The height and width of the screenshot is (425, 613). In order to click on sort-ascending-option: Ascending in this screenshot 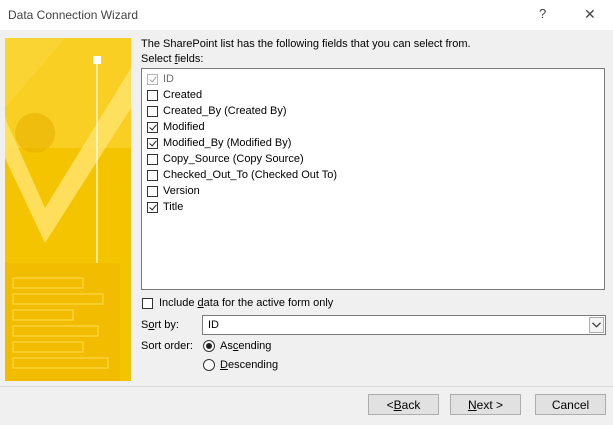, I will do `click(237, 346)`.